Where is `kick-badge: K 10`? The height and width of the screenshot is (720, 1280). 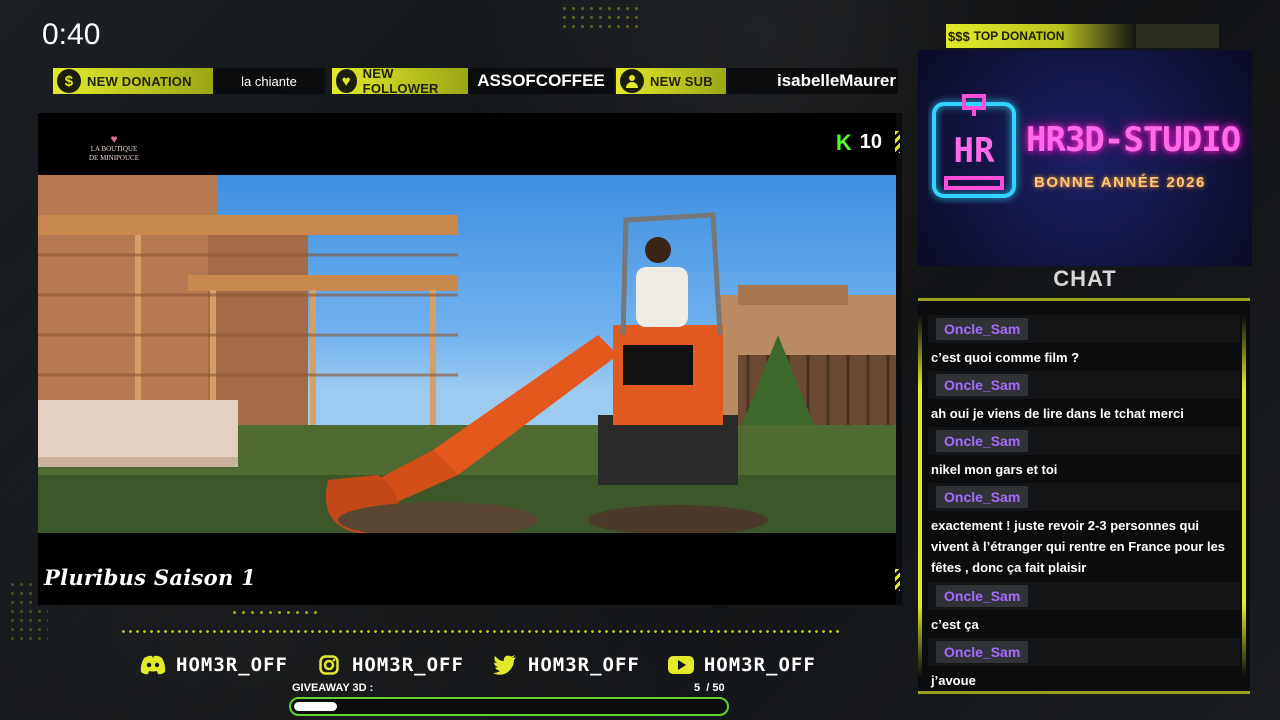
kick-badge: K 10 is located at coordinates (859, 142).